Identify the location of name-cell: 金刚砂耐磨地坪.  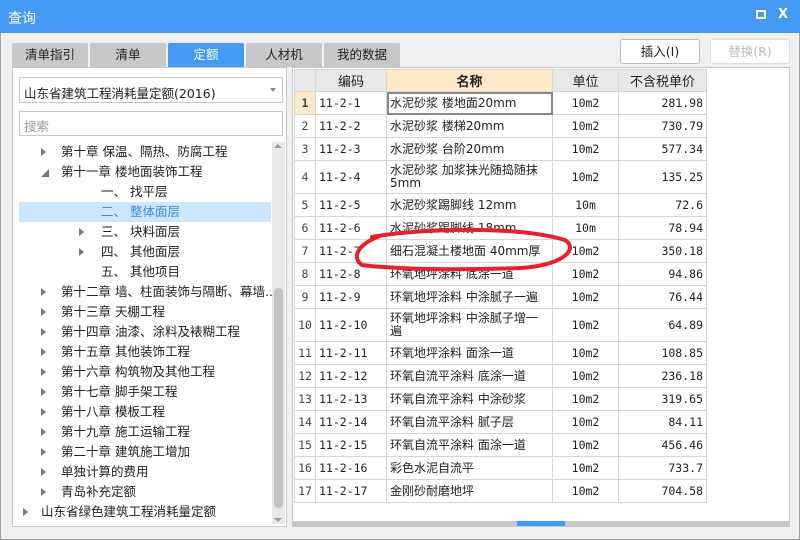
(469, 491).